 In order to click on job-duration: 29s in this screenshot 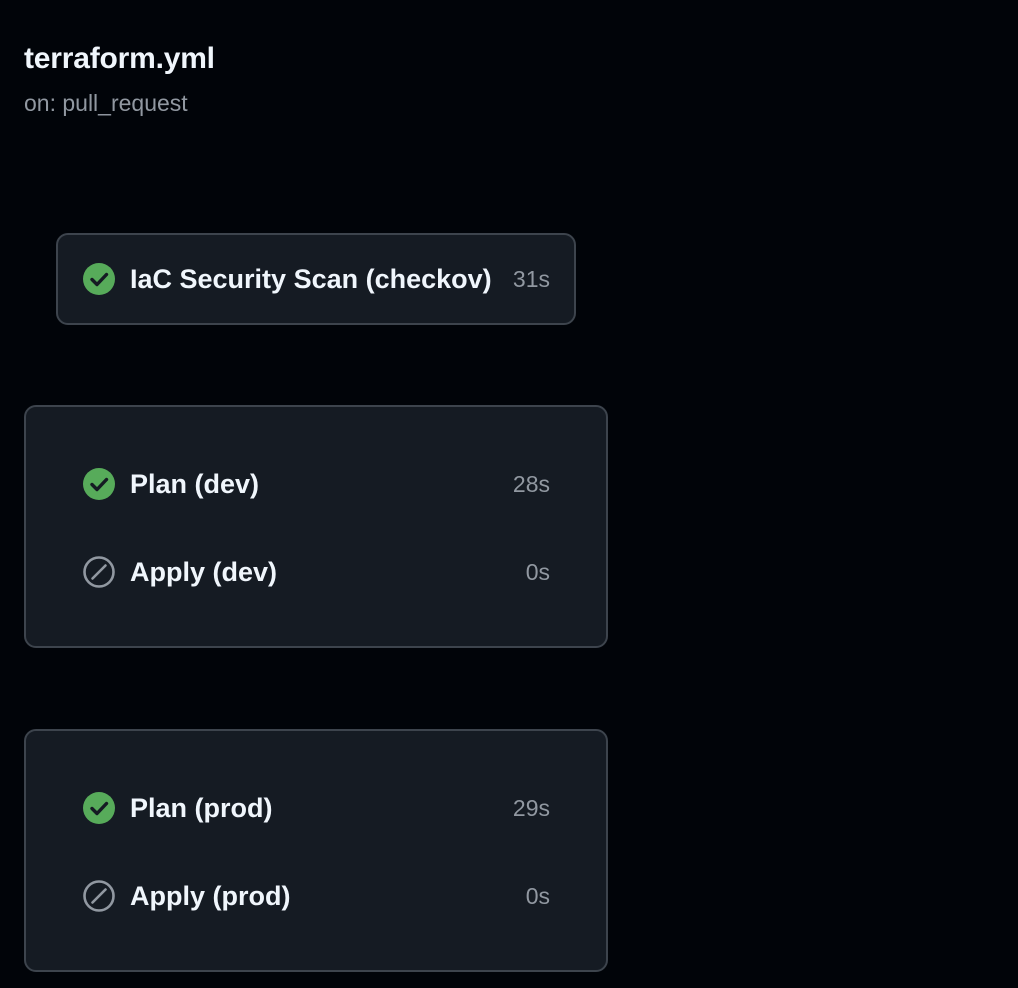, I will do `click(531, 807)`.